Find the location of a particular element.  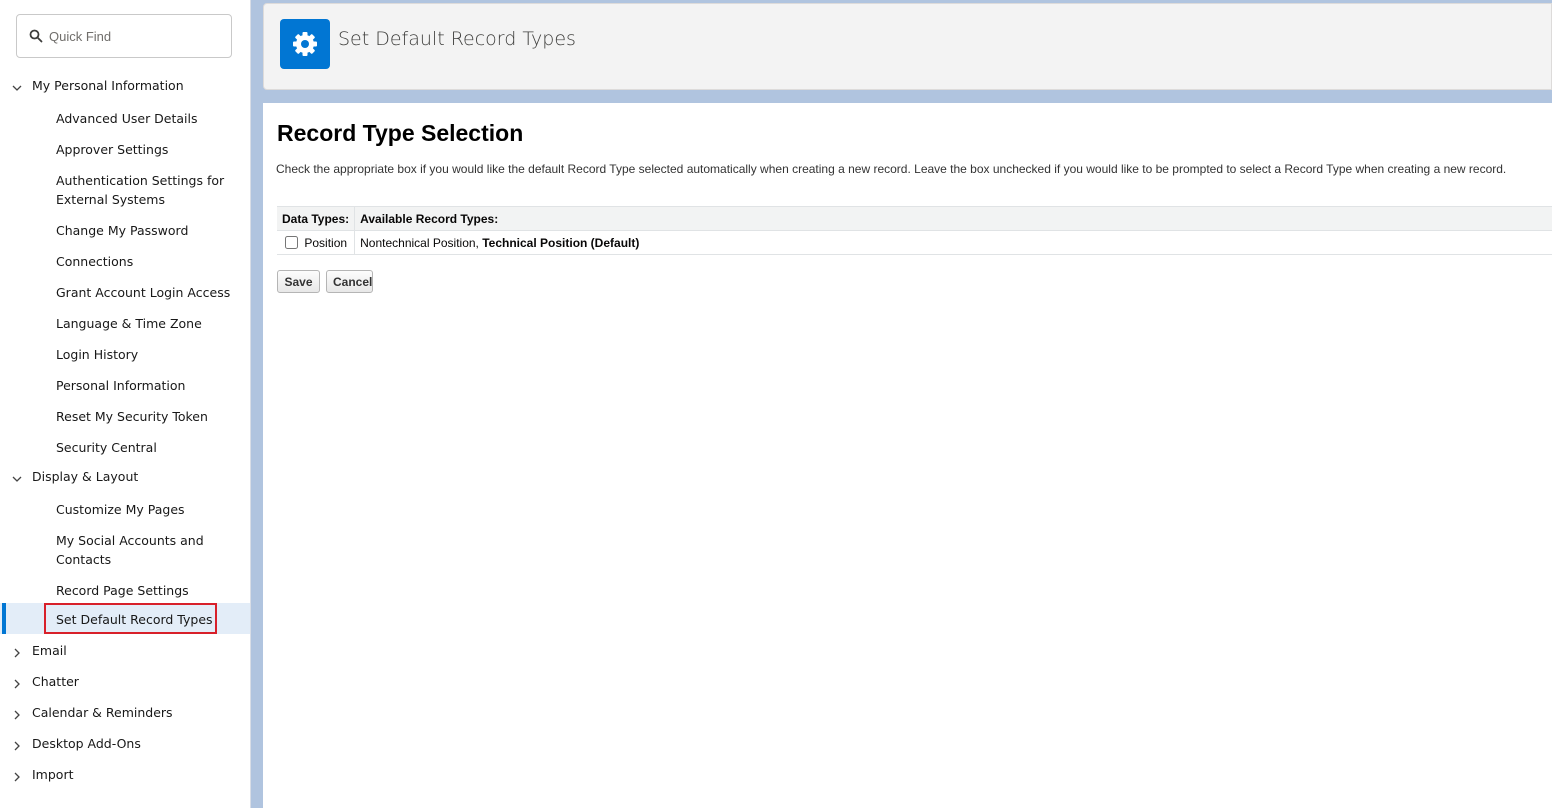

nav-item-label: Change My Password is located at coordinates (122, 230).